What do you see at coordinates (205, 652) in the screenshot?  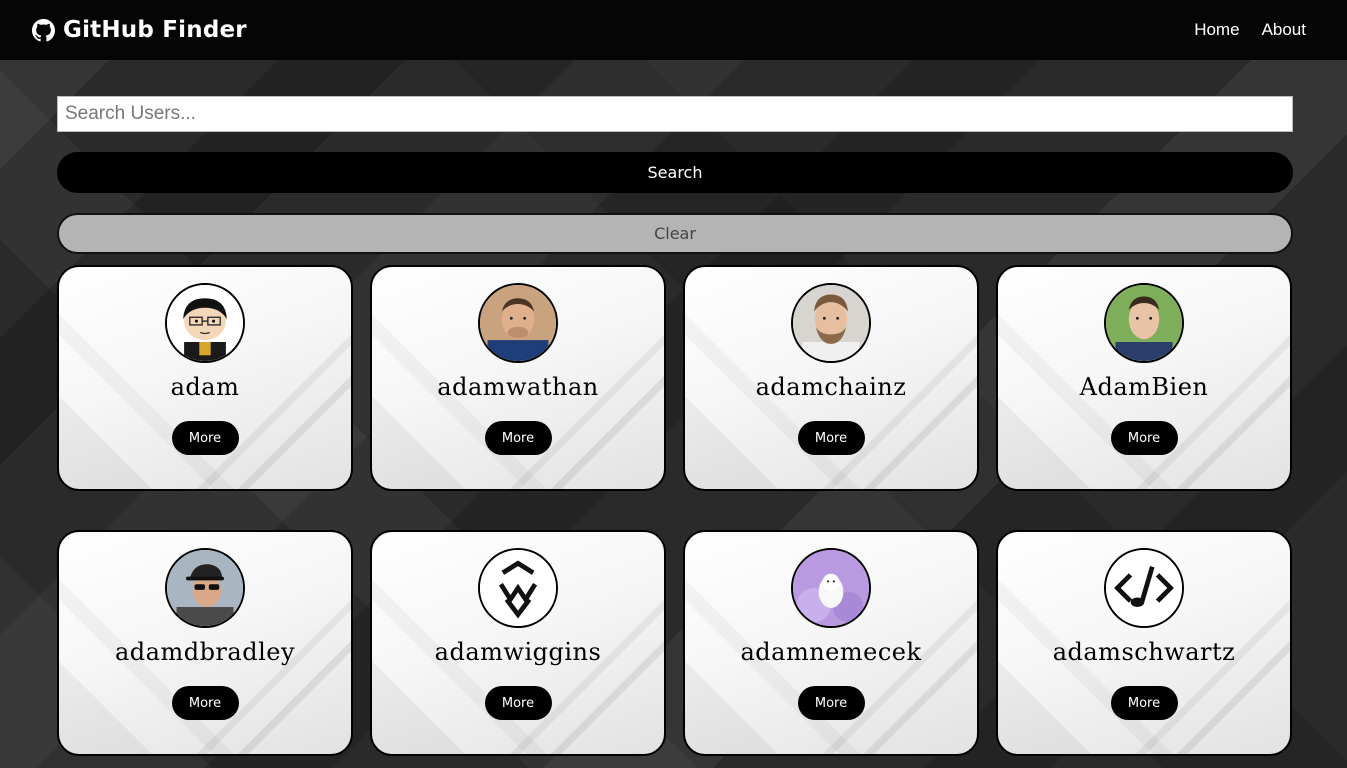 I see `username: adamdbradley` at bounding box center [205, 652].